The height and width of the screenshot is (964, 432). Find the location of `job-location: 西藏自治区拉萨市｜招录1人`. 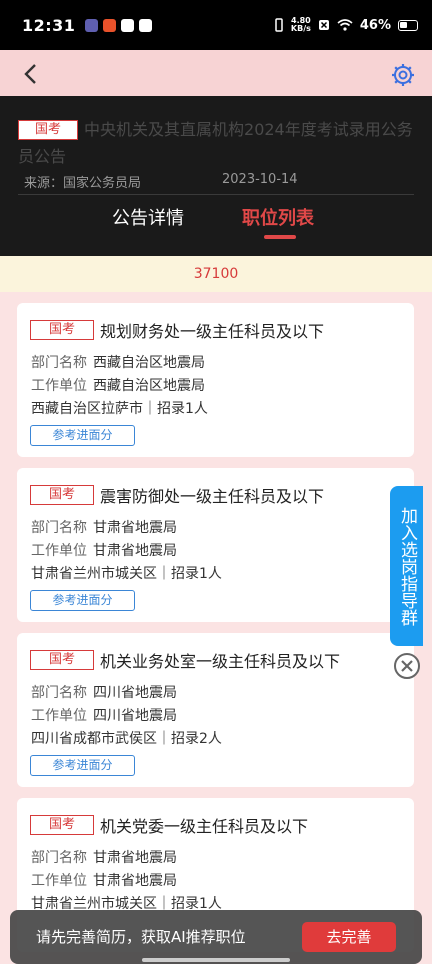

job-location: 西藏自治区拉萨市｜招录1人 is located at coordinates (119, 409).